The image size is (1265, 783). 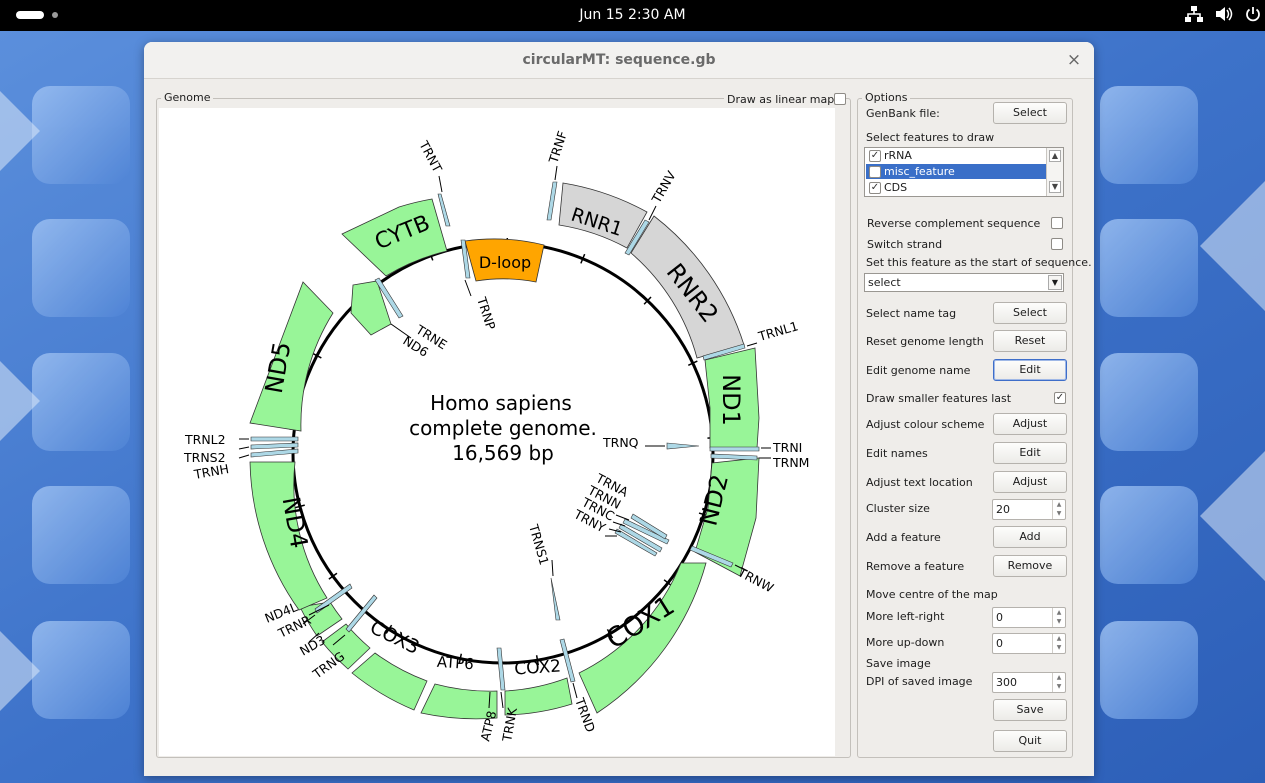 What do you see at coordinates (956, 171) in the screenshot?
I see `feature-item-misc-feature: misc_feature` at bounding box center [956, 171].